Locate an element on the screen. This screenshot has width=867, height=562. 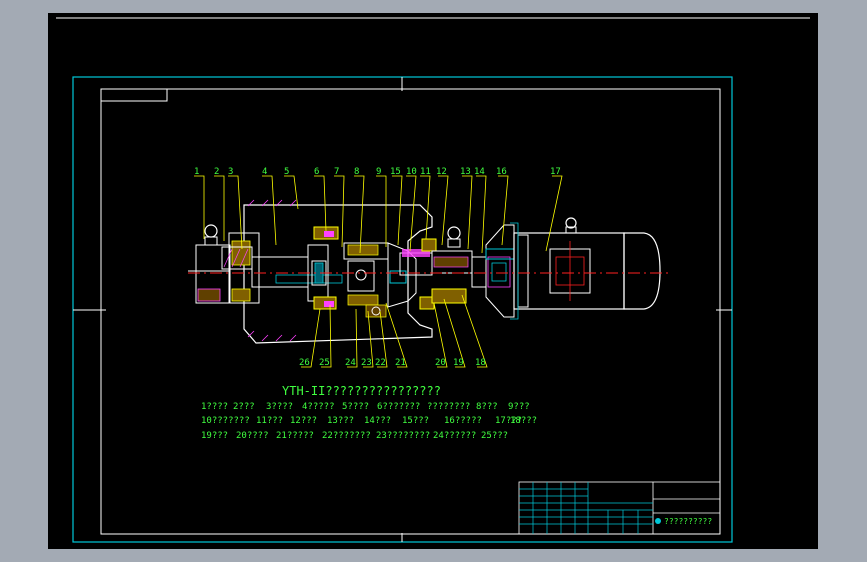
callout-label: 7 is located at coordinates (336, 172).